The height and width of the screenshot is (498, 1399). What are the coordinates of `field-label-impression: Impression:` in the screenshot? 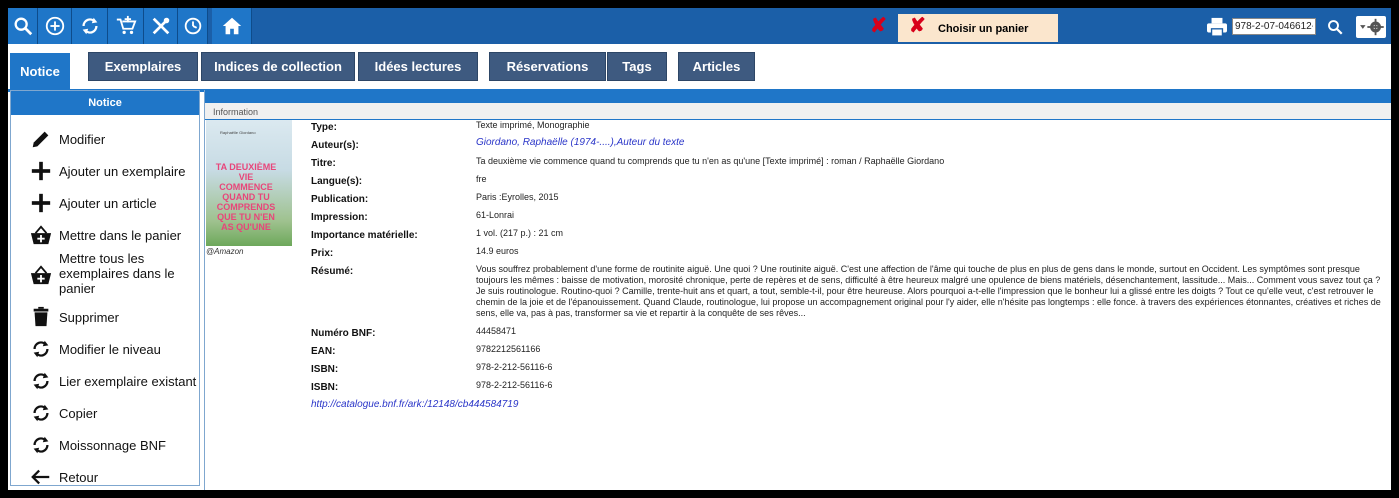 It's located at (339, 217).